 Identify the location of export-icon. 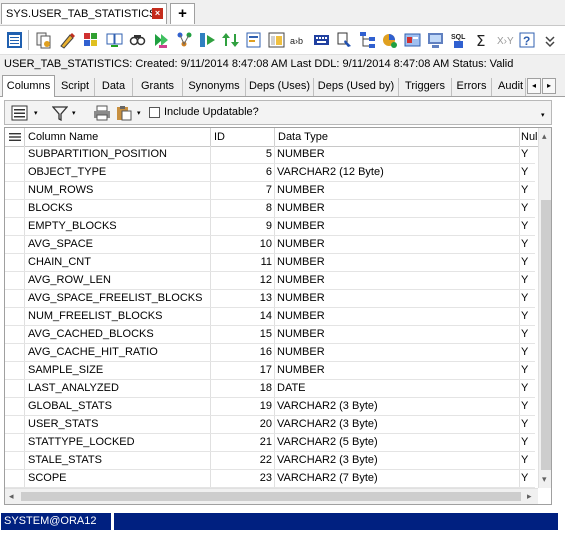
(435, 40).